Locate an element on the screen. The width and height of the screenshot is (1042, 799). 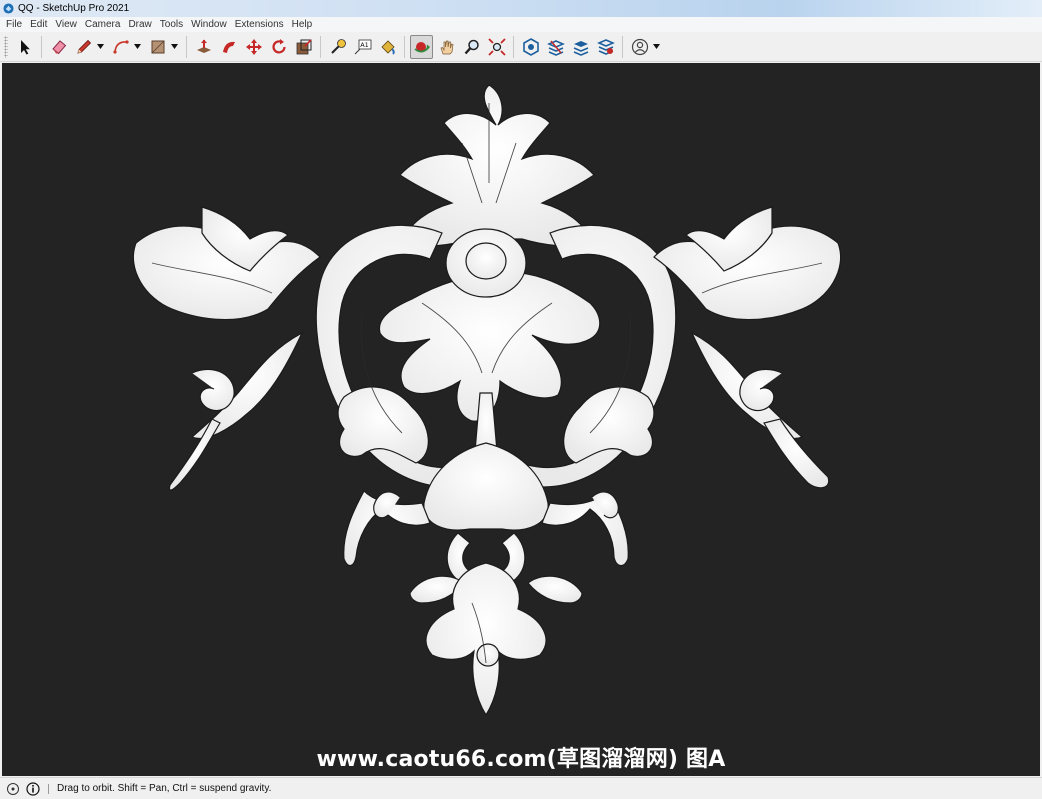
text-tool-button: A1 is located at coordinates (362, 47).